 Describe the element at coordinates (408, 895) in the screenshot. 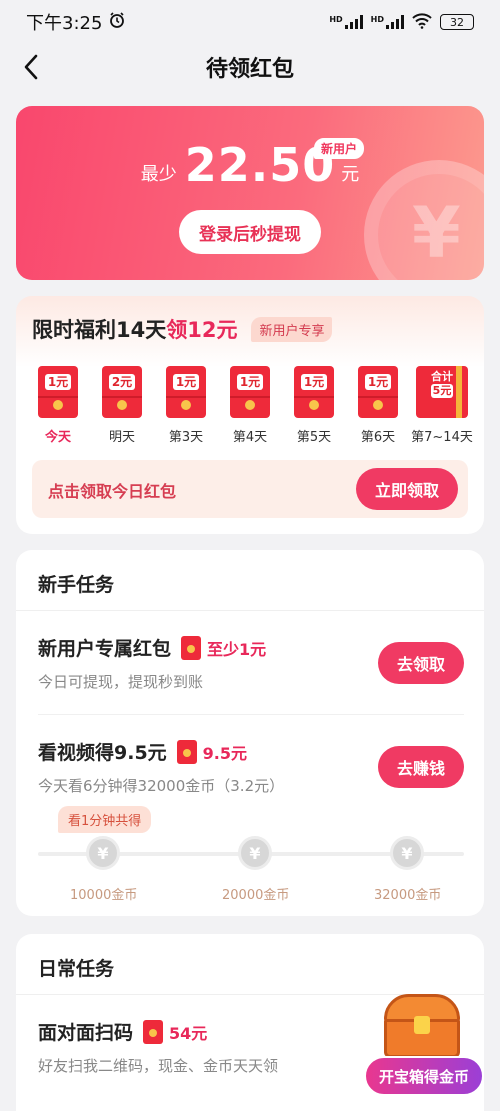

I see `coin-node-label: 32000金币` at that location.